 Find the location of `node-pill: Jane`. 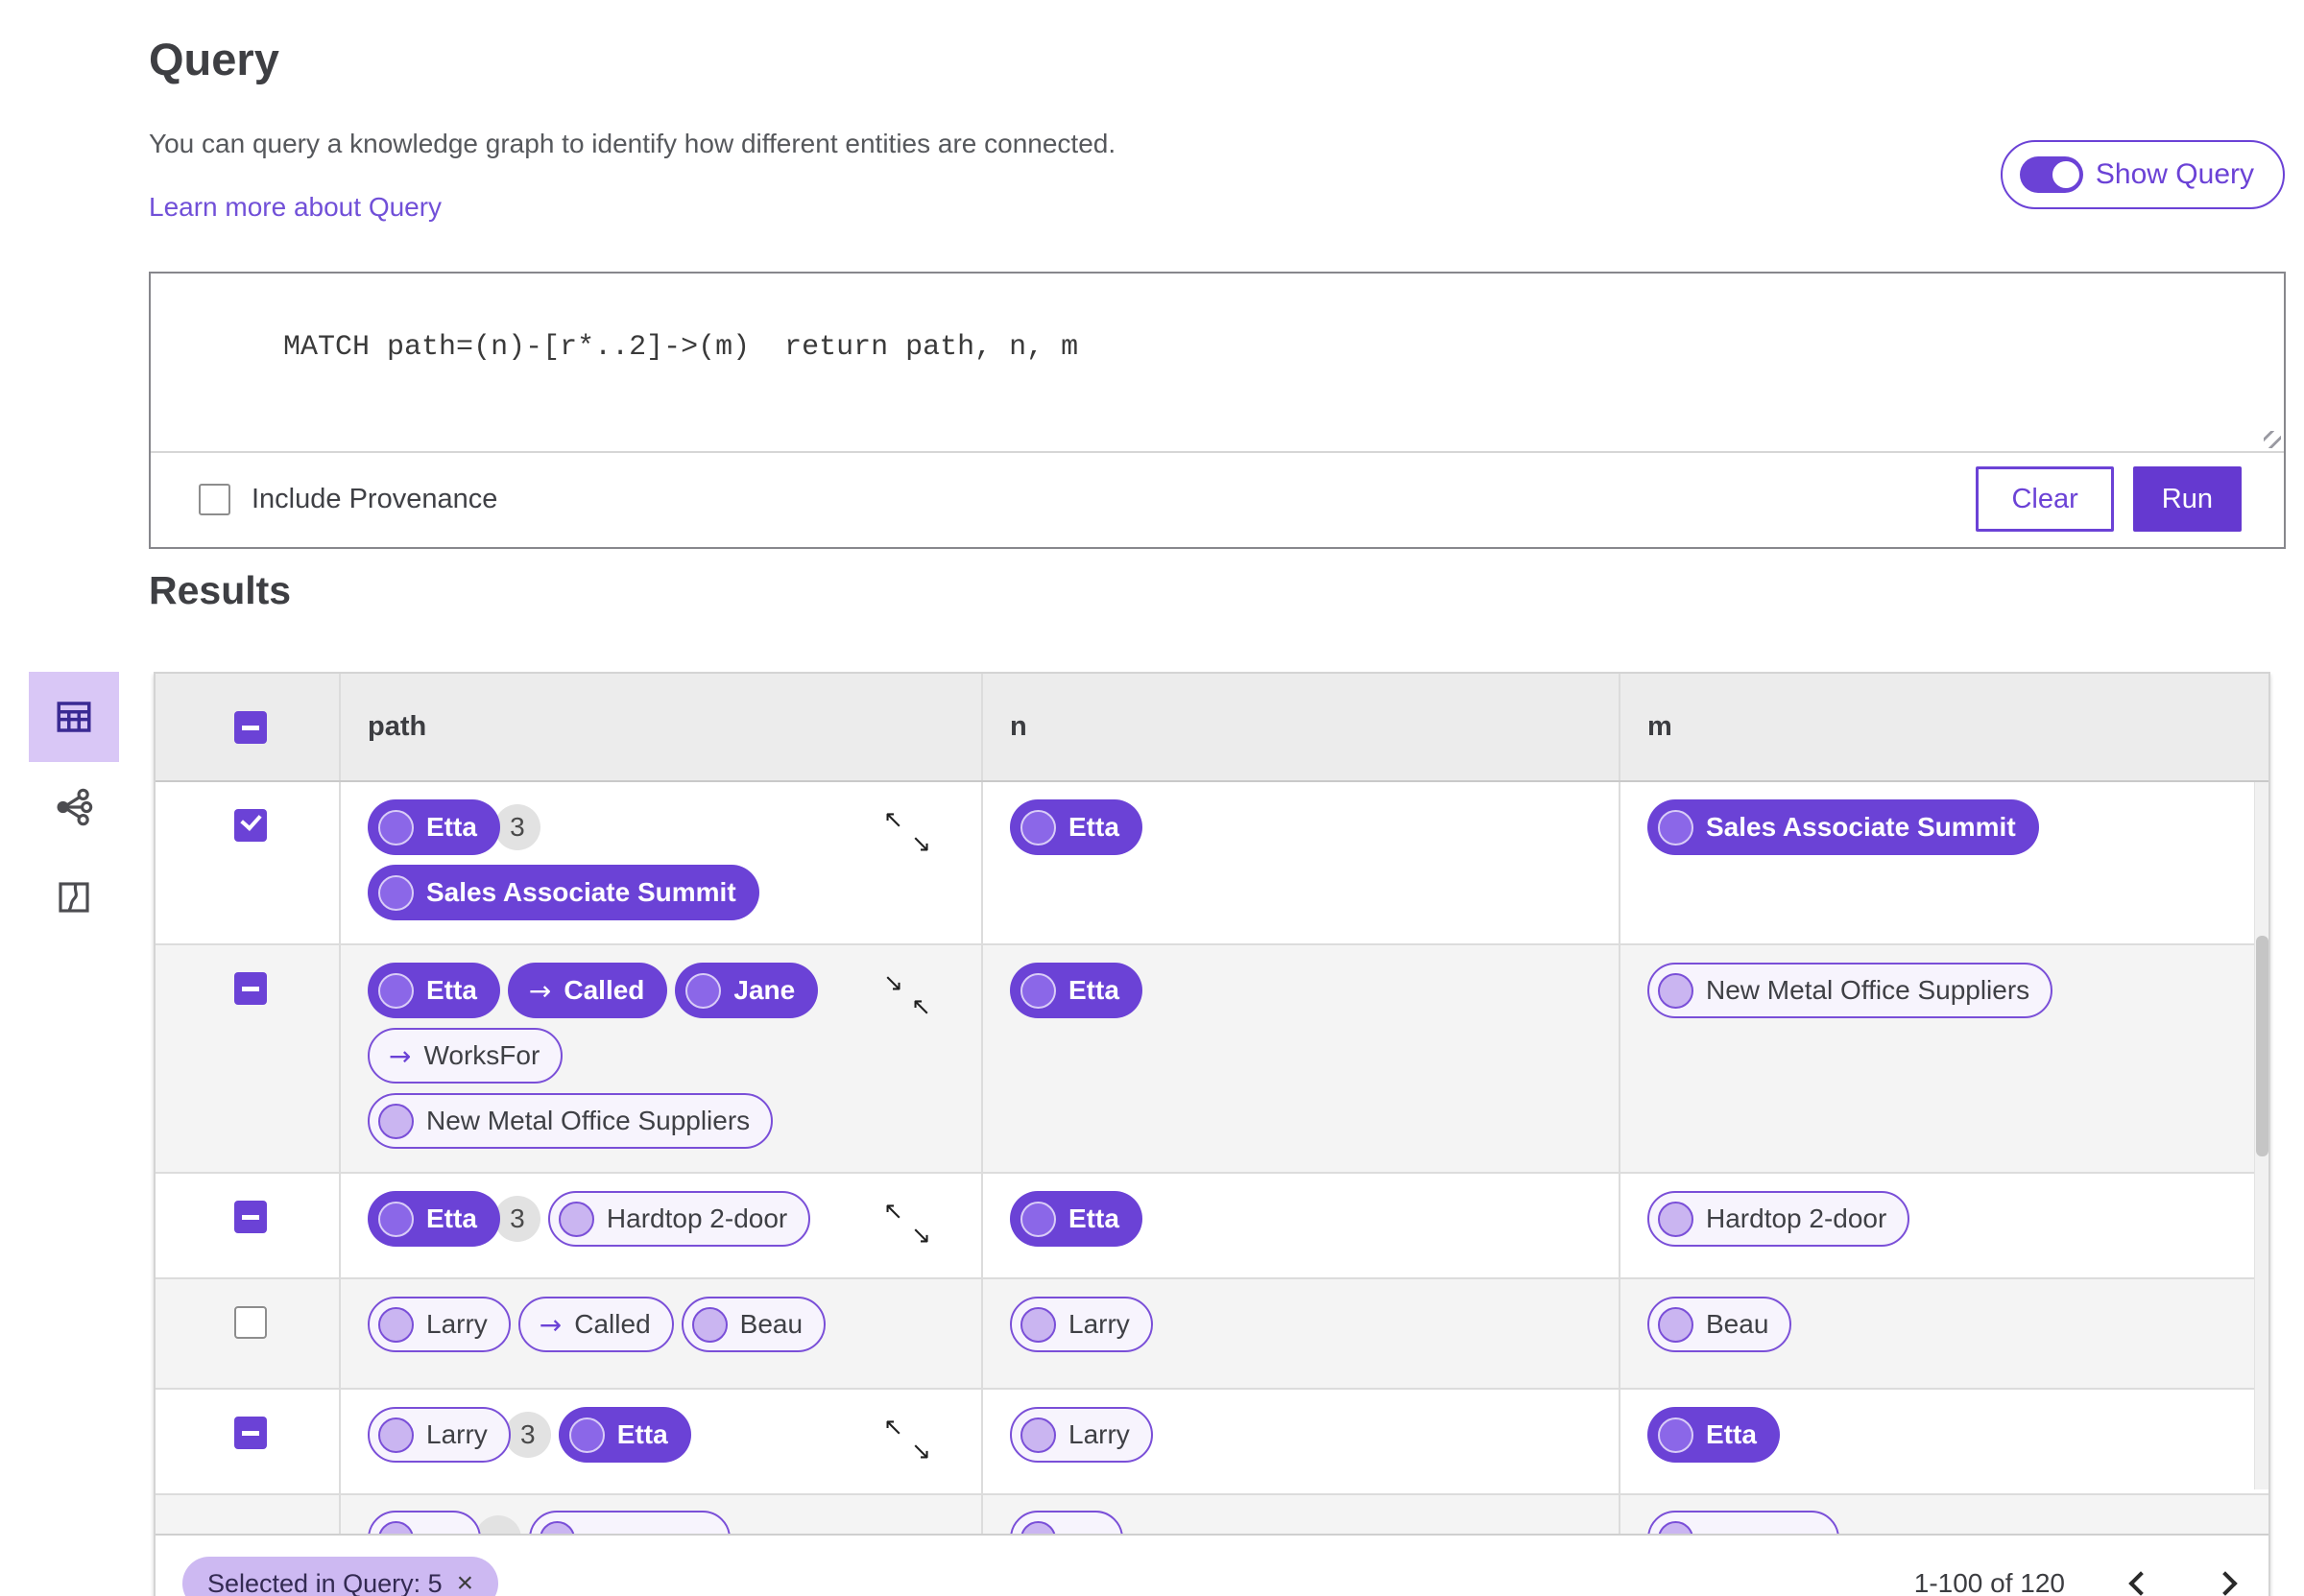

node-pill: Jane is located at coordinates (747, 990).